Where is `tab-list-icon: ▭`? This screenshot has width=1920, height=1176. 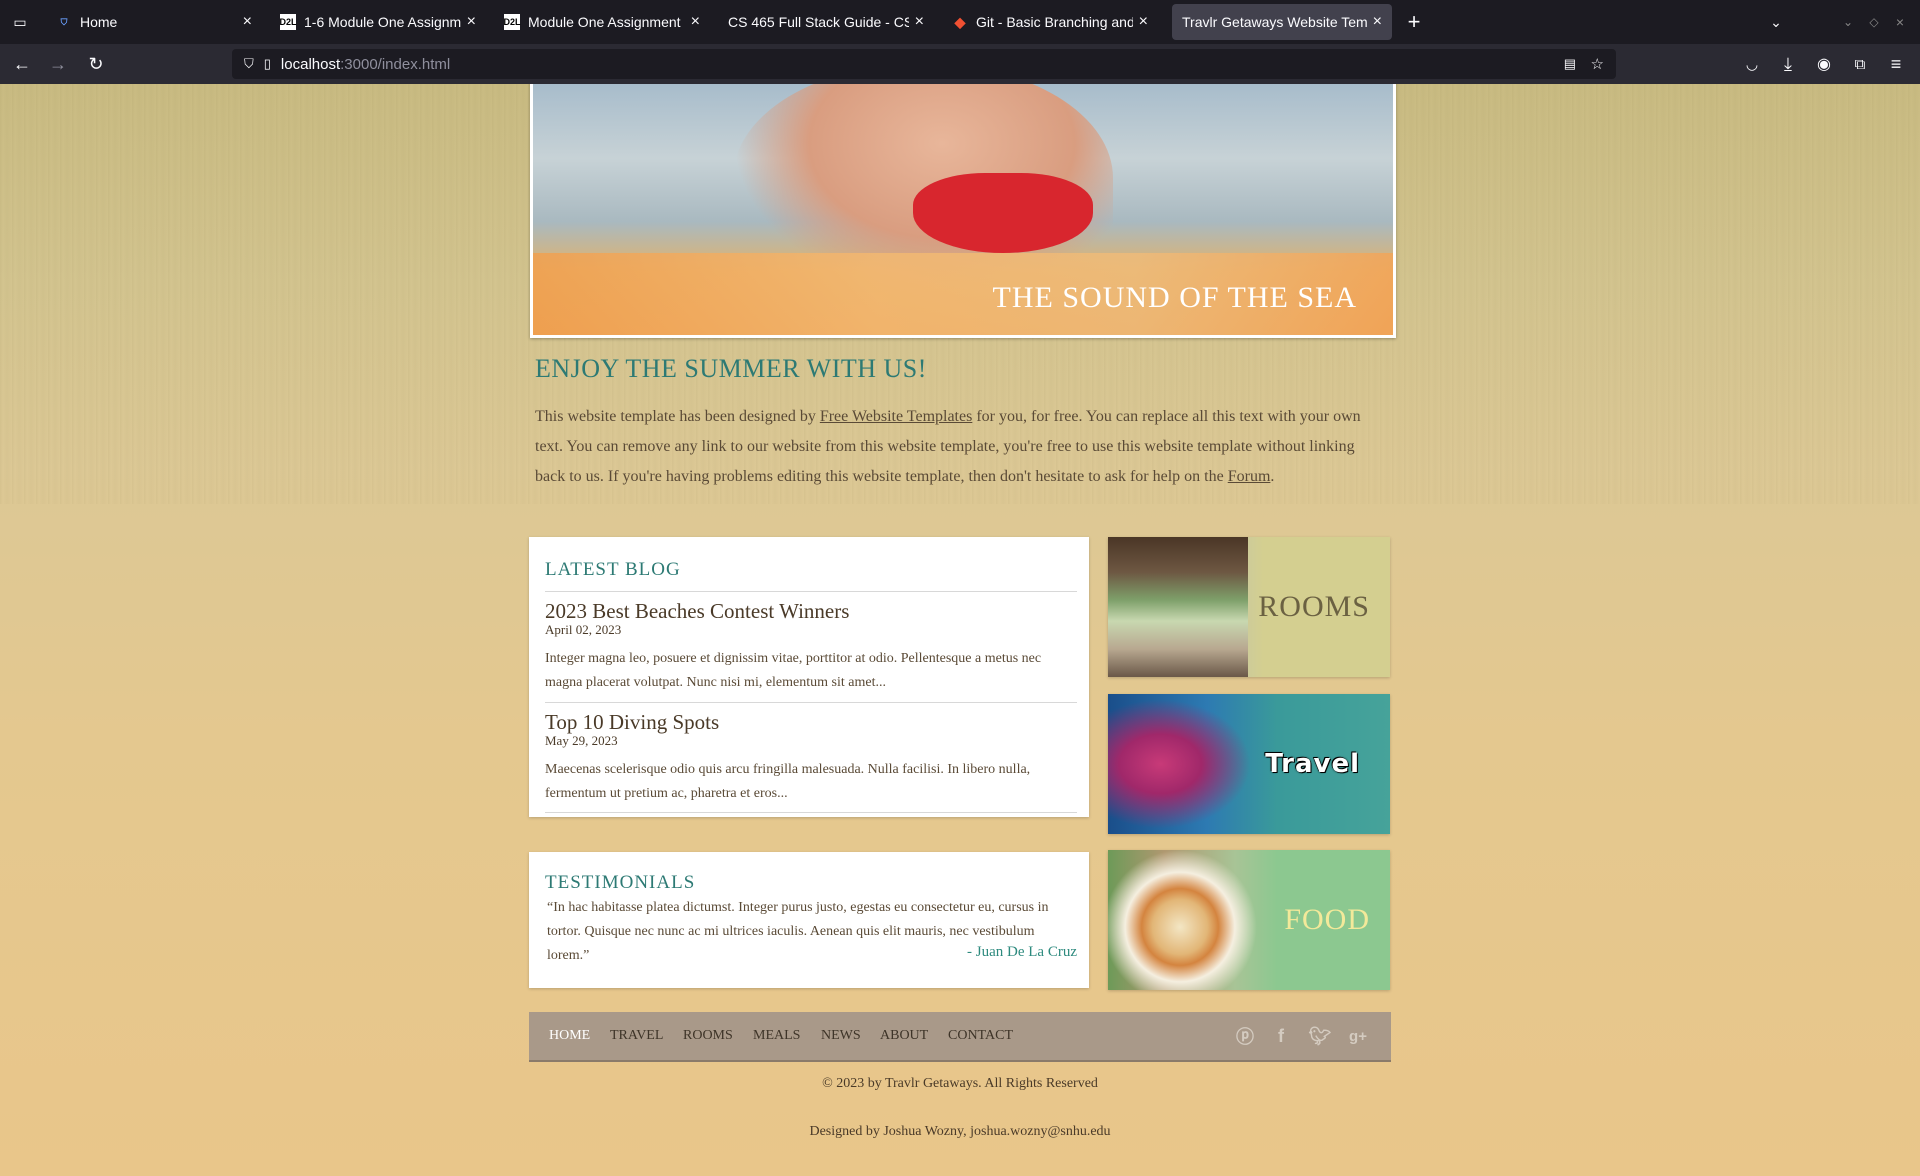 tab-list-icon: ▭ is located at coordinates (20, 22).